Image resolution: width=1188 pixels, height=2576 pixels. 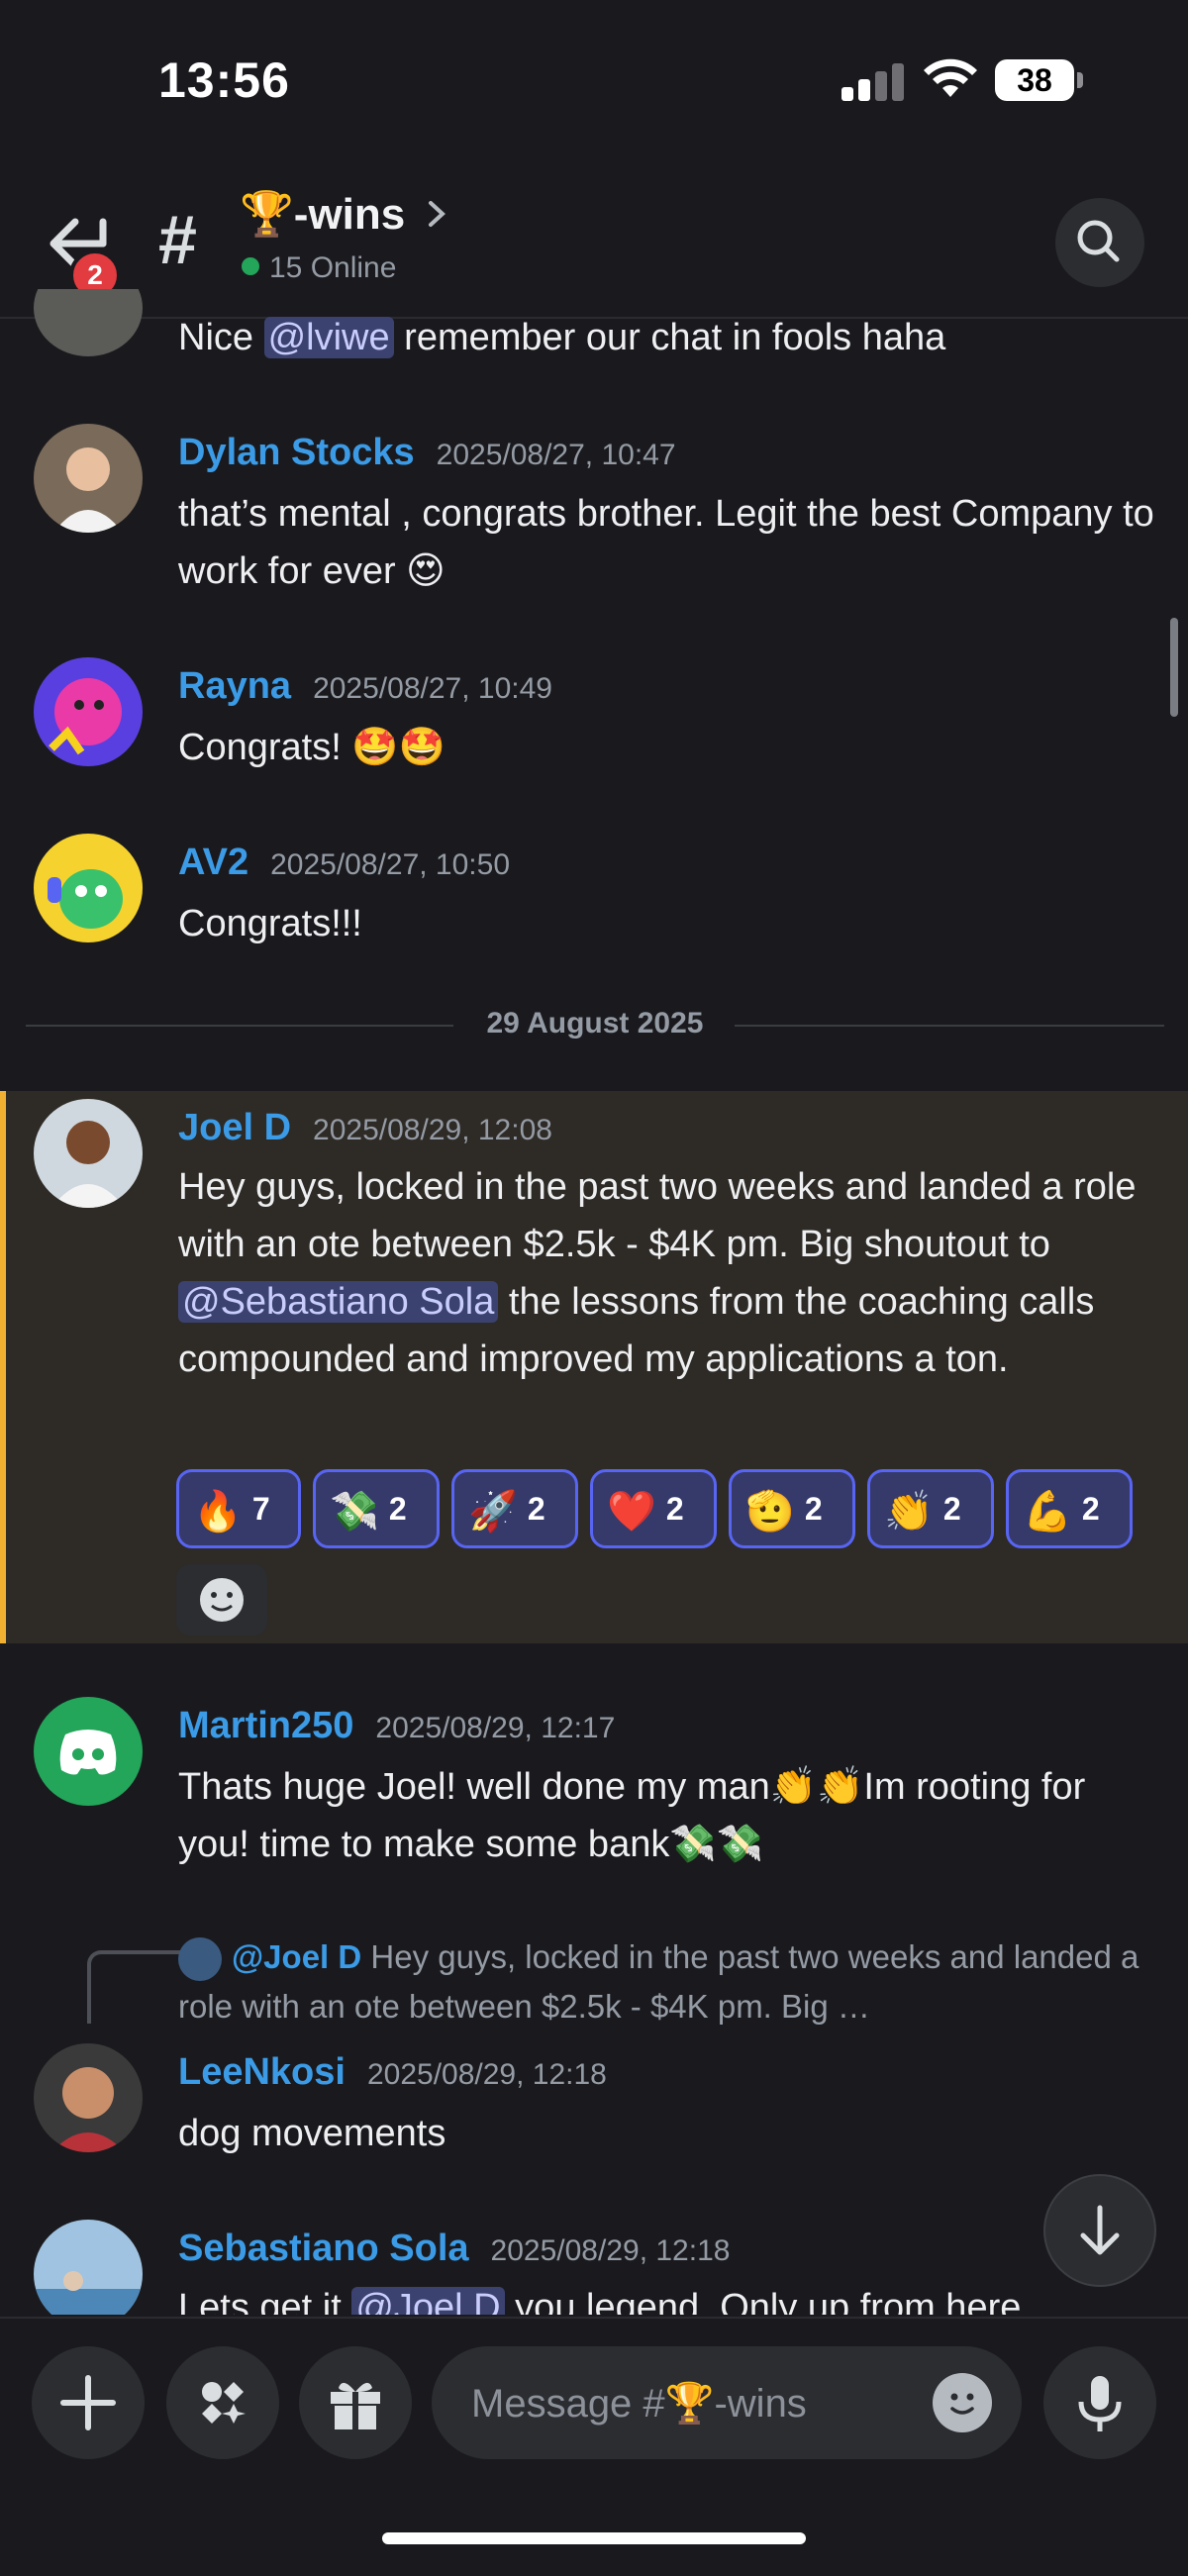 I want to click on home-indicator, so click(x=594, y=2538).